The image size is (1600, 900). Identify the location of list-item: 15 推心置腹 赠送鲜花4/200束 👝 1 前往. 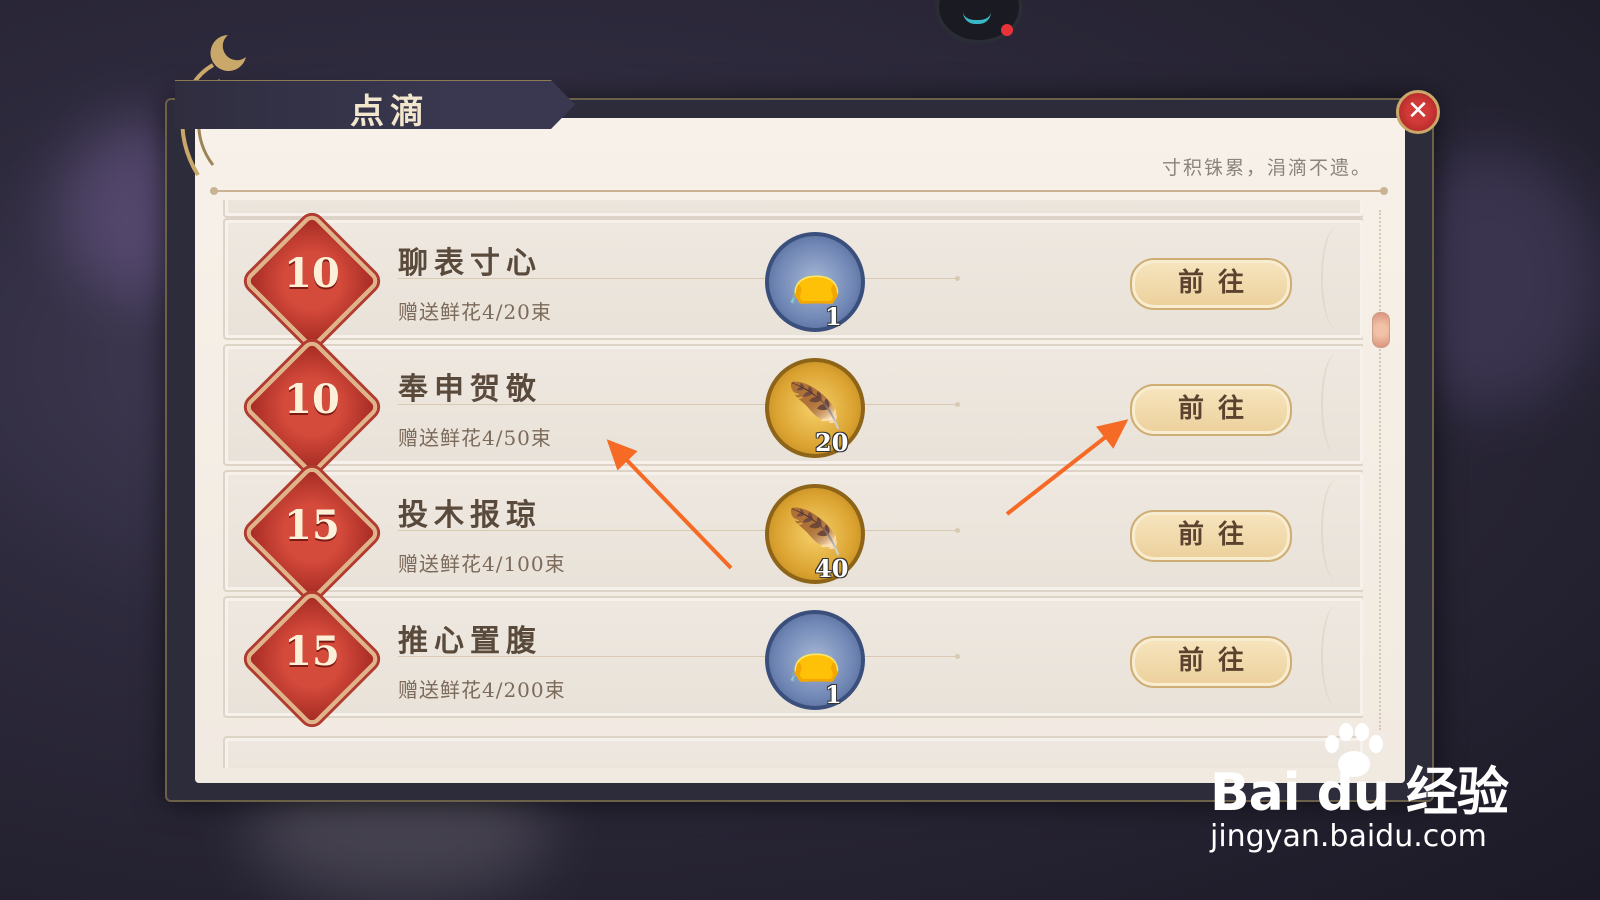
(793, 659).